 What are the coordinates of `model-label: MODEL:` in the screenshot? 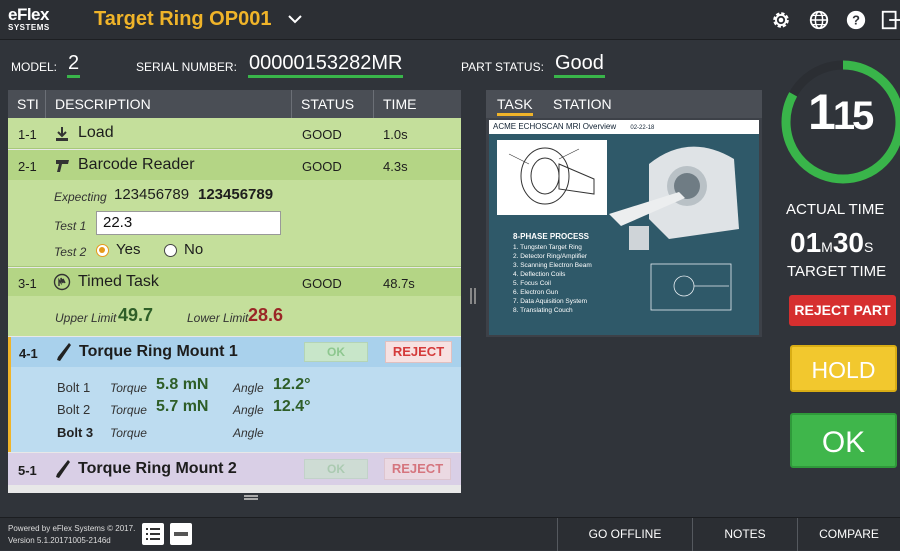 It's located at (34, 67).